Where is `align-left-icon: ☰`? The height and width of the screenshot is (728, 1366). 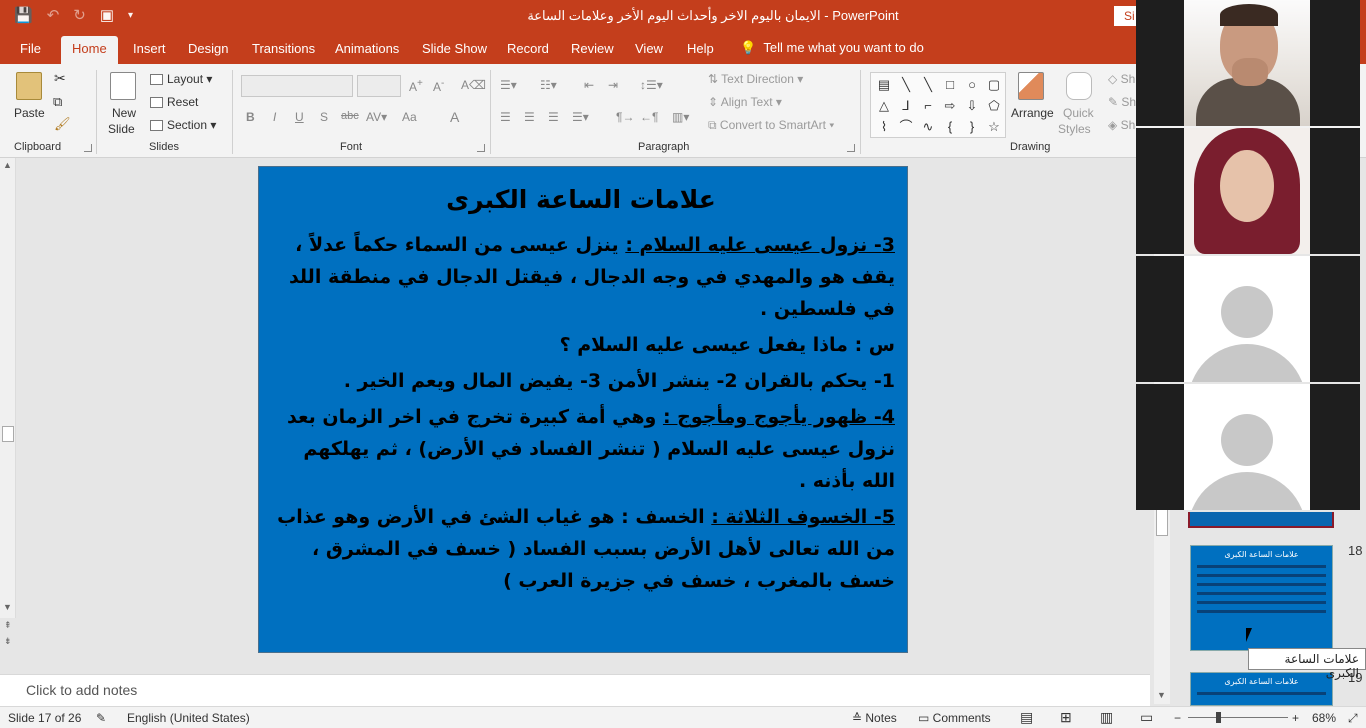
align-left-icon: ☰ is located at coordinates (505, 117).